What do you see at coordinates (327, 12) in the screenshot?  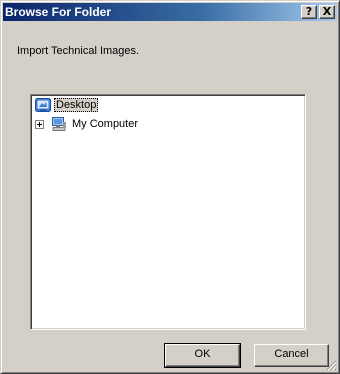 I see `close-button: X` at bounding box center [327, 12].